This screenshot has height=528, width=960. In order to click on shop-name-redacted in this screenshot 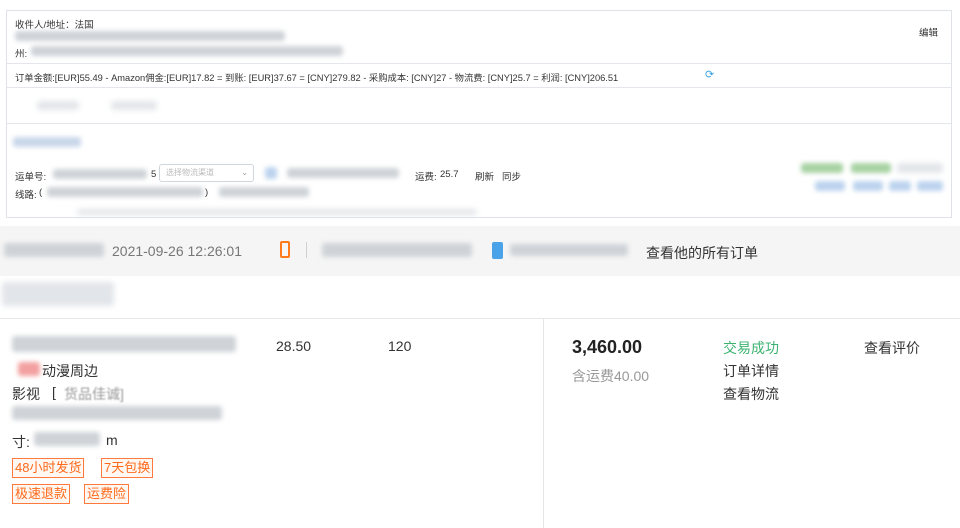, I will do `click(569, 250)`.